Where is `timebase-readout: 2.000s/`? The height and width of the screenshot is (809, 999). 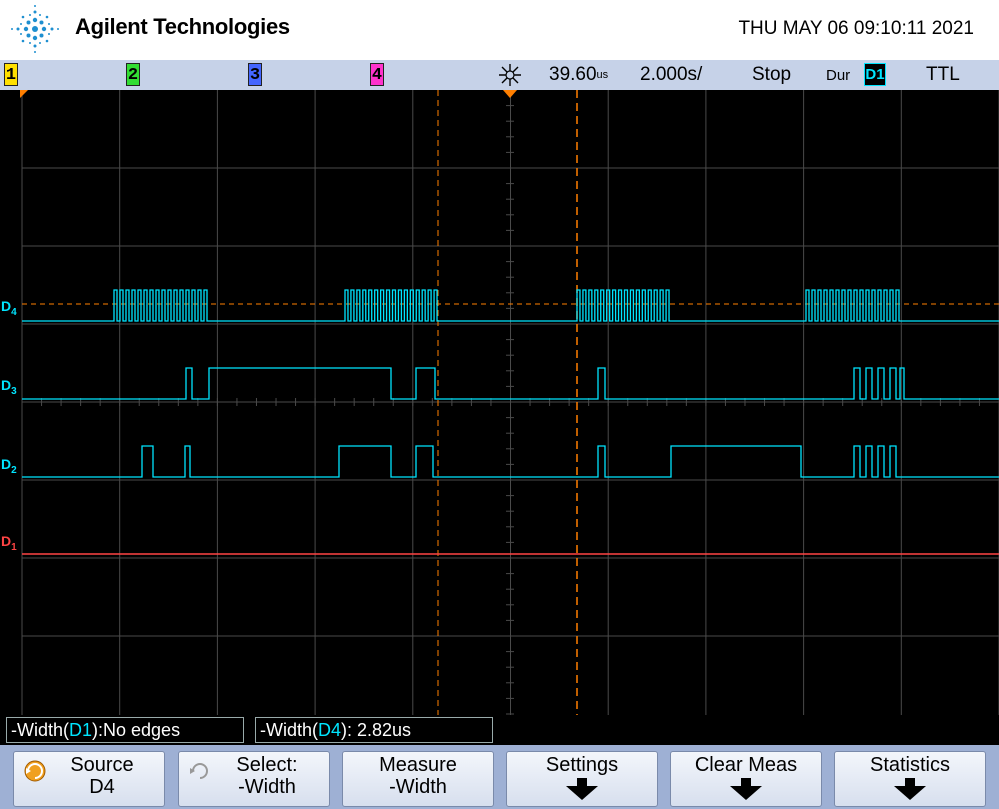 timebase-readout: 2.000s/ is located at coordinates (671, 75).